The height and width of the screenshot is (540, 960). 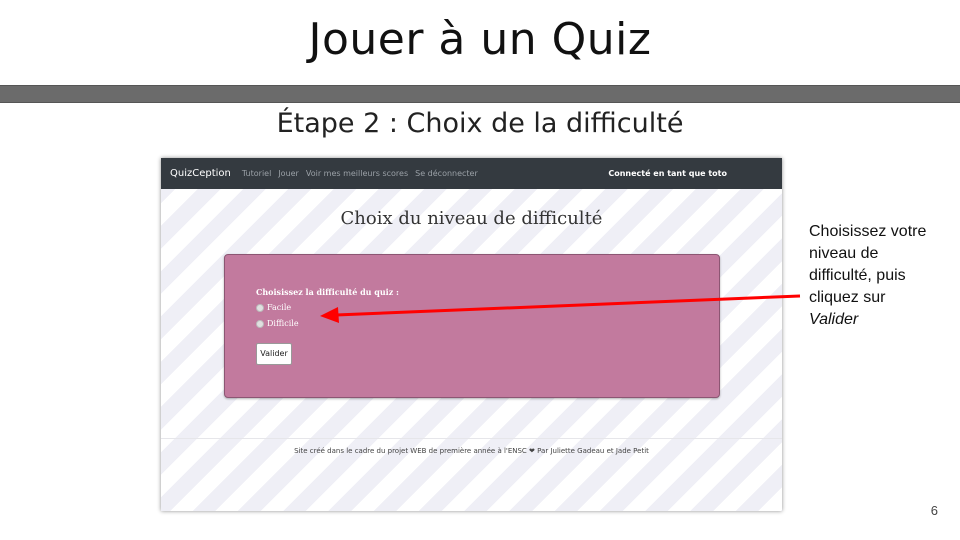 I want to click on title-divider-bar, so click(x=480, y=94).